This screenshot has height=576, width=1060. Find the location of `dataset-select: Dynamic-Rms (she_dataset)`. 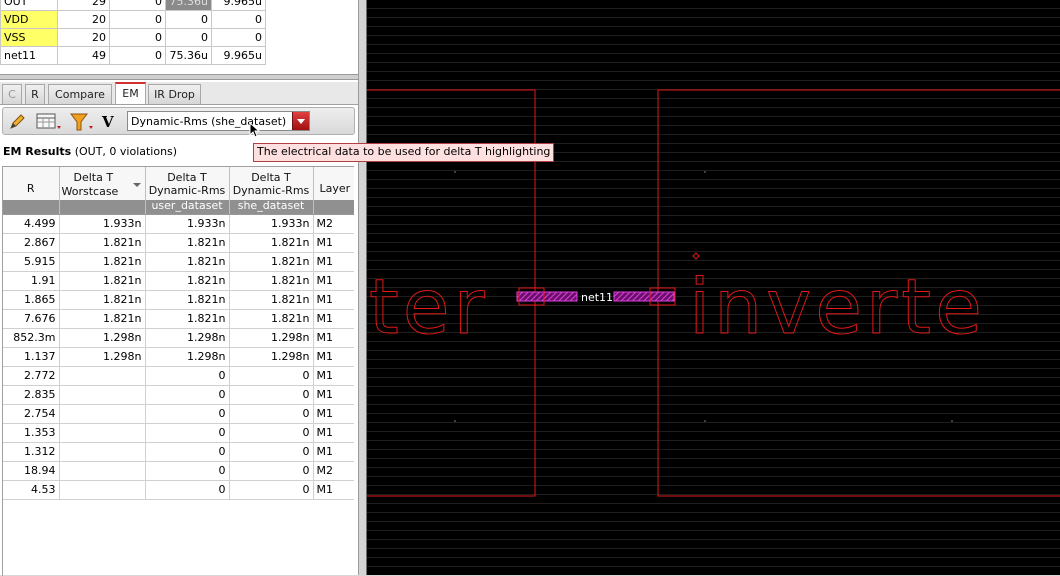

dataset-select: Dynamic-Rms (she_dataset) is located at coordinates (218, 121).